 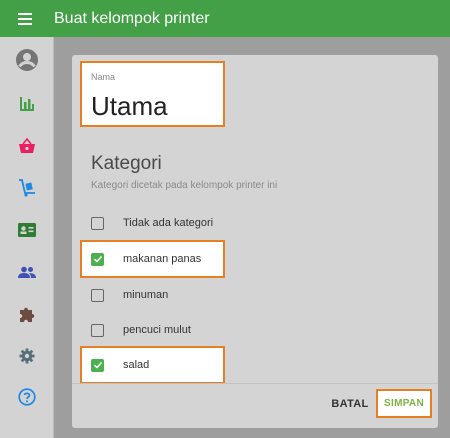 I want to click on category-row: minuman, so click(x=152, y=295).